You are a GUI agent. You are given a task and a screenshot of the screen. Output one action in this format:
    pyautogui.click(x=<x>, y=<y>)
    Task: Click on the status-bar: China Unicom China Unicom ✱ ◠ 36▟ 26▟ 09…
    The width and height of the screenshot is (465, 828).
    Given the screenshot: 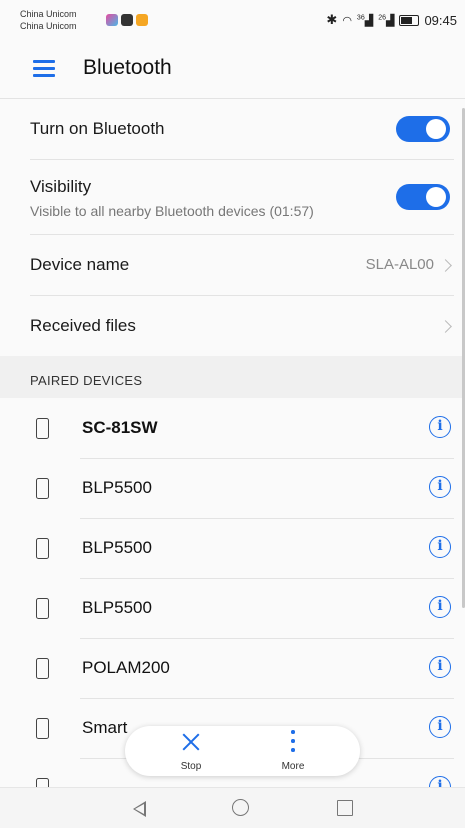 What is the action you would take?
    pyautogui.click(x=232, y=20)
    